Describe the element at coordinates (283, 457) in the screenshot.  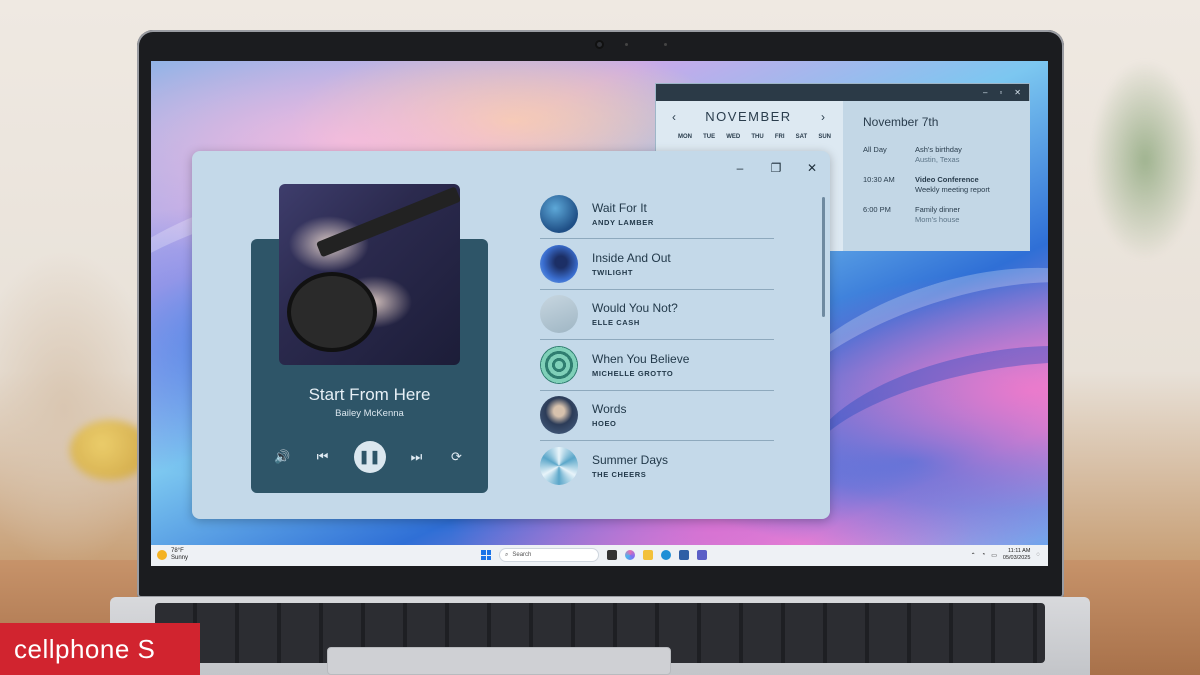
I see `volume-icon: 🔊` at that location.